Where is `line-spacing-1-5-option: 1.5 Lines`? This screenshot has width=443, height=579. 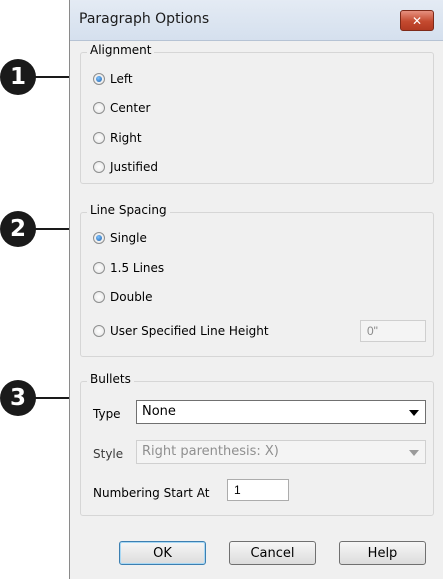
line-spacing-1-5-option: 1.5 Lines is located at coordinates (128, 268).